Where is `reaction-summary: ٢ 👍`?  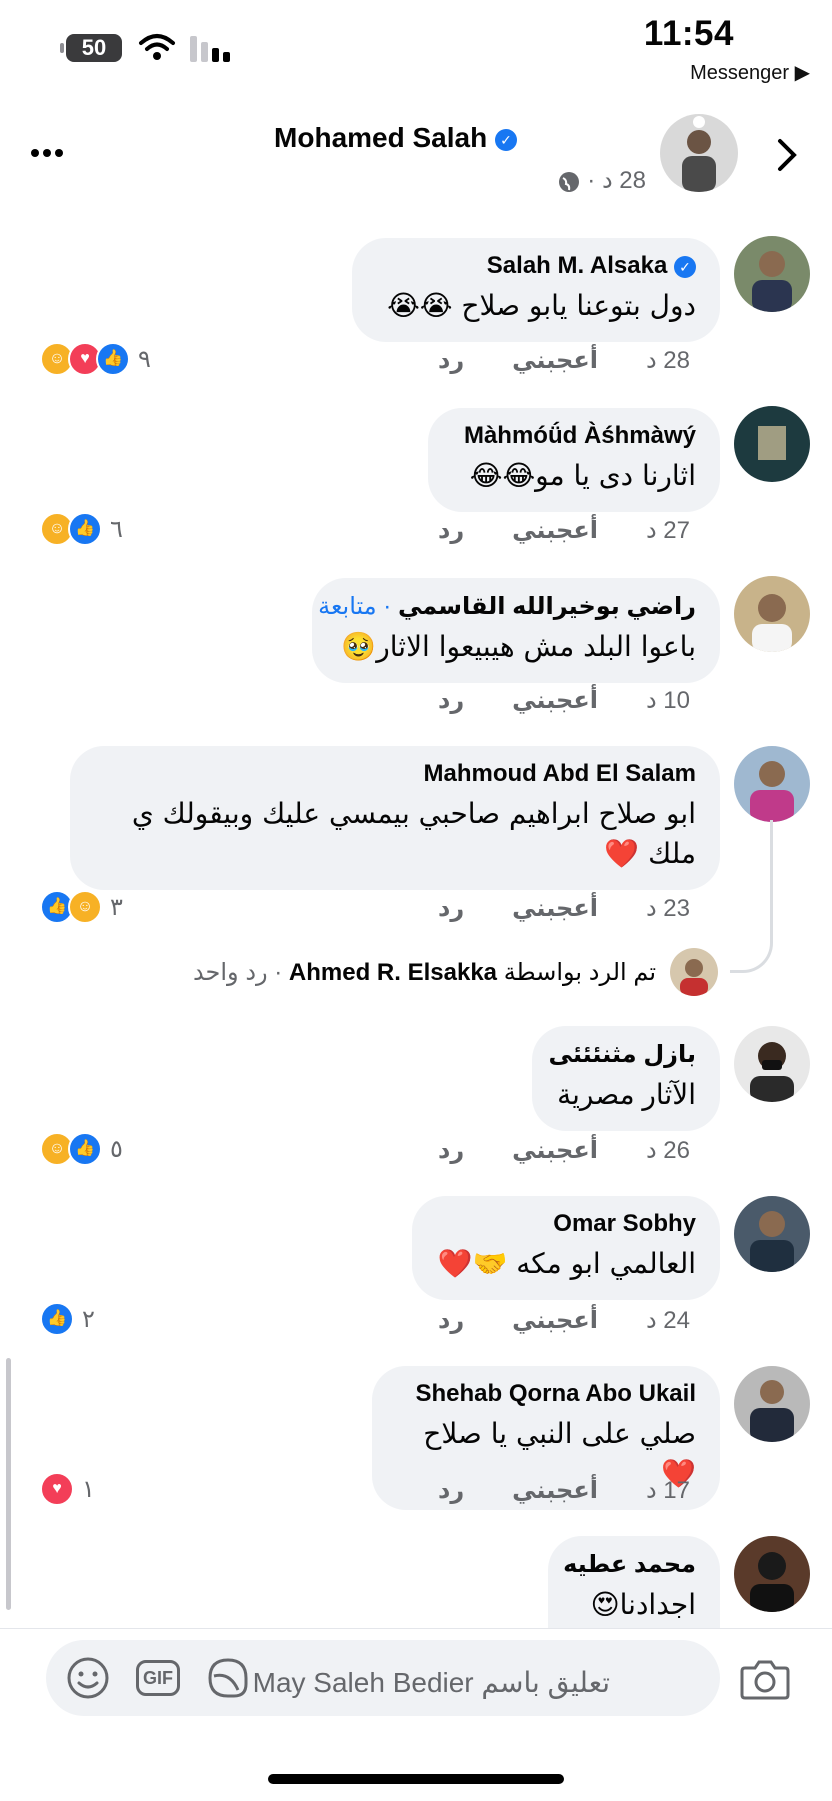
reaction-summary: ٢ 👍 is located at coordinates (67, 1319).